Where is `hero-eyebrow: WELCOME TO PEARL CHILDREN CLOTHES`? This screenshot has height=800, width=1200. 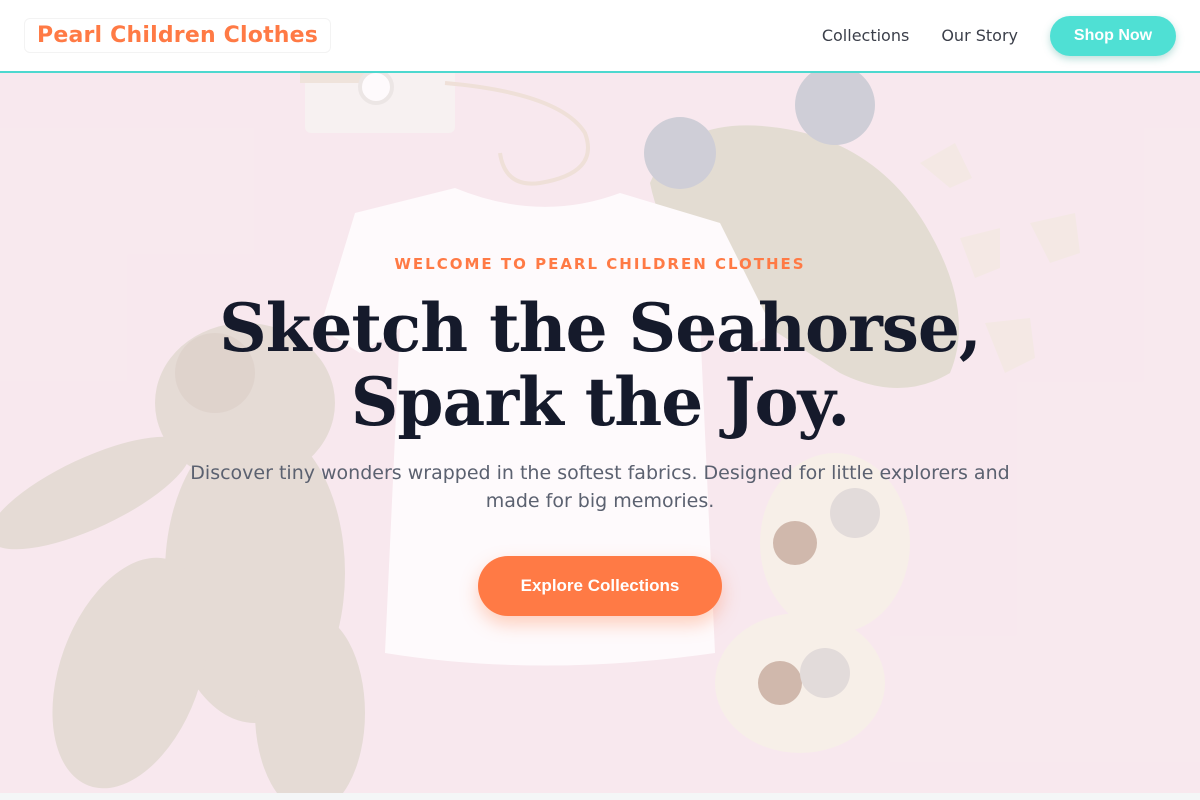 hero-eyebrow: WELCOME TO PEARL CHILDREN CLOTHES is located at coordinates (600, 264).